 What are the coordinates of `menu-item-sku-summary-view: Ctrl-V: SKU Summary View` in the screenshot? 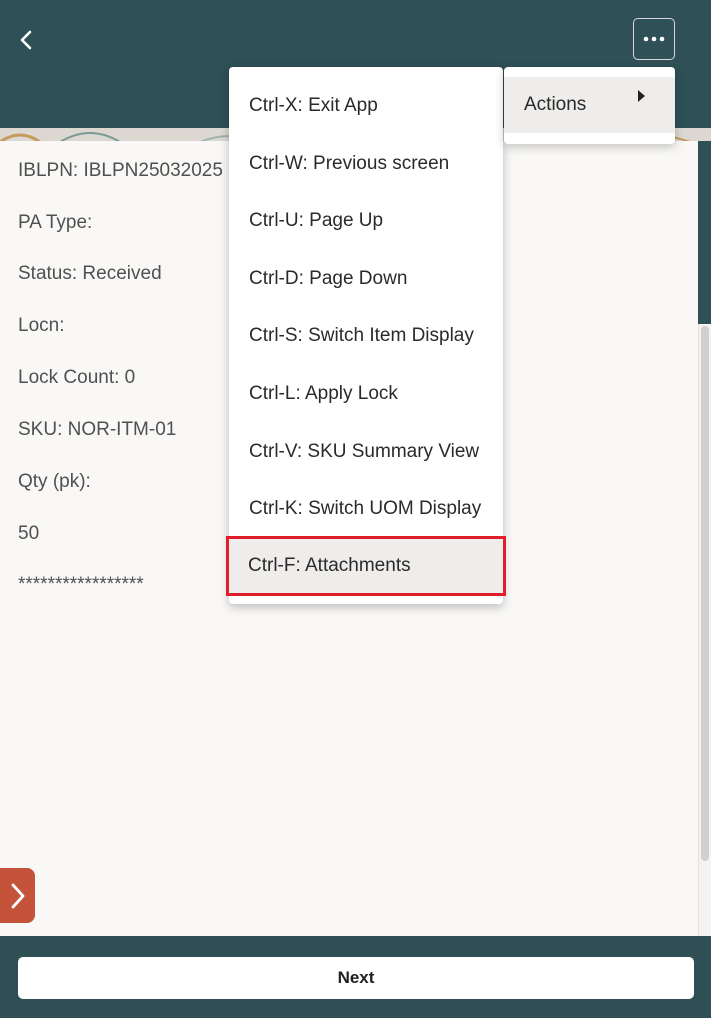 It's located at (366, 452).